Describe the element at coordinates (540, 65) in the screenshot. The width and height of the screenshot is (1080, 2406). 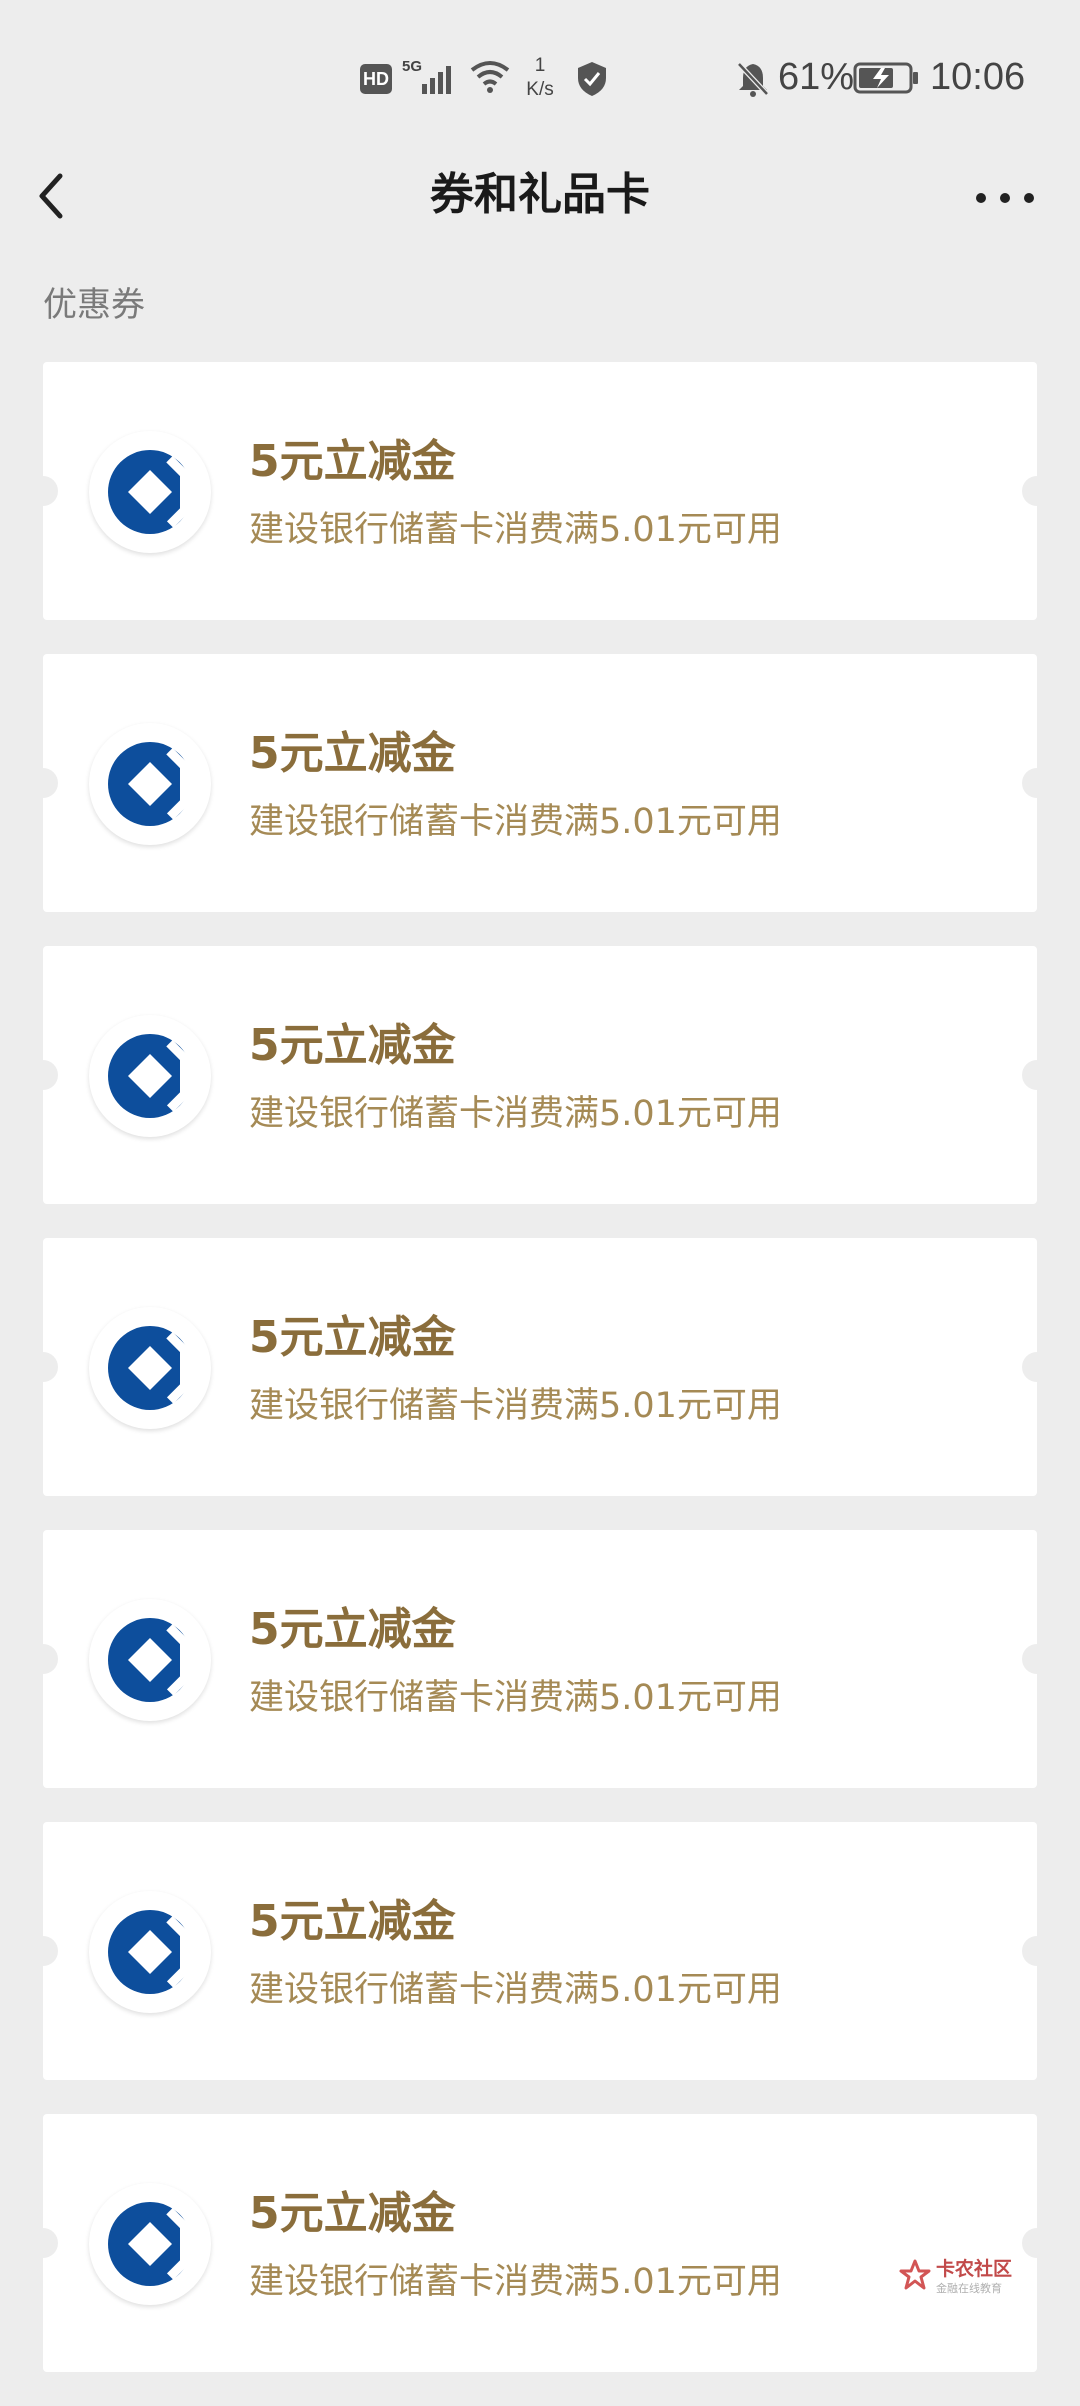
I see `speed-value: 1` at that location.